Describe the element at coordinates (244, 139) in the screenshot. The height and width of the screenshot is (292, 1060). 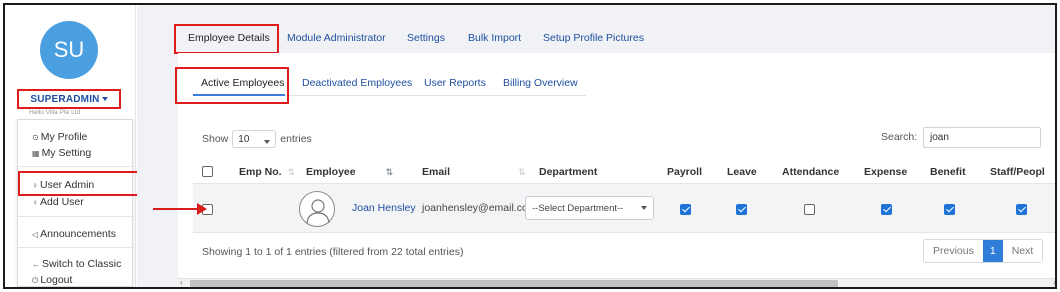
I see `page-size-value: 10` at that location.